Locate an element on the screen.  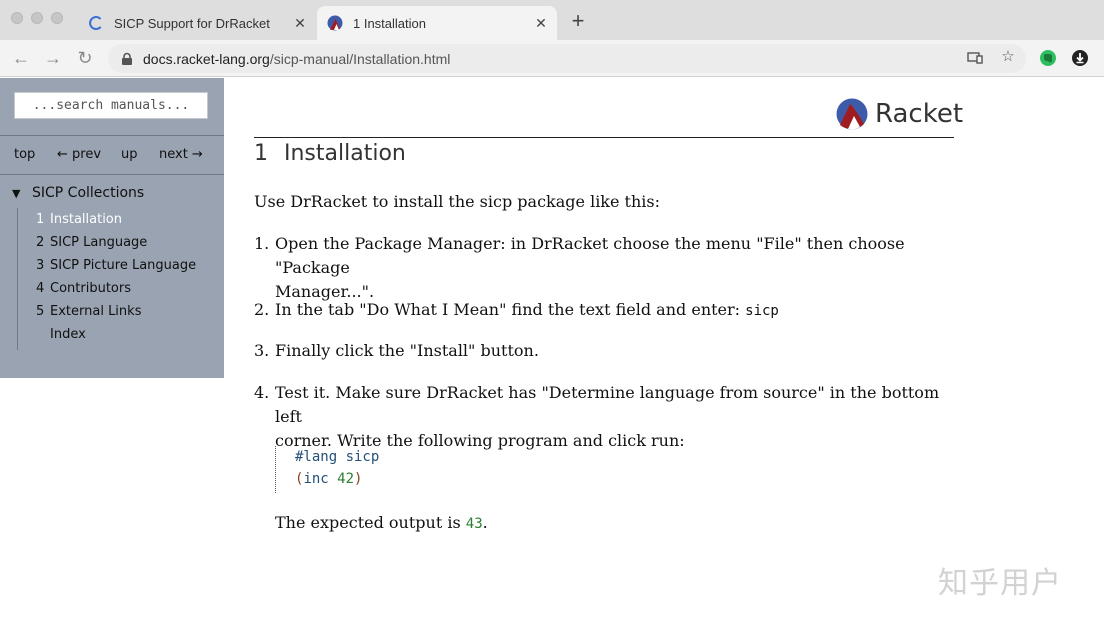
minimize-window-button is located at coordinates (37, 18).